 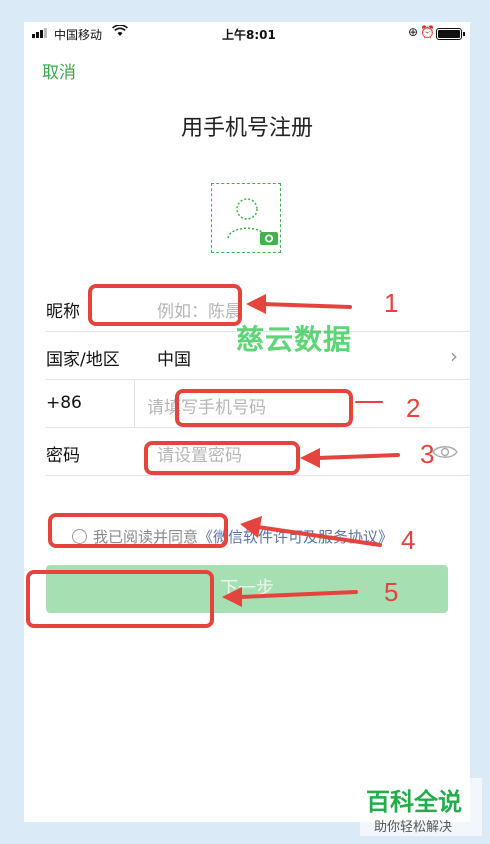 What do you see at coordinates (414, 802) in the screenshot?
I see `brand-name: 百科全说` at bounding box center [414, 802].